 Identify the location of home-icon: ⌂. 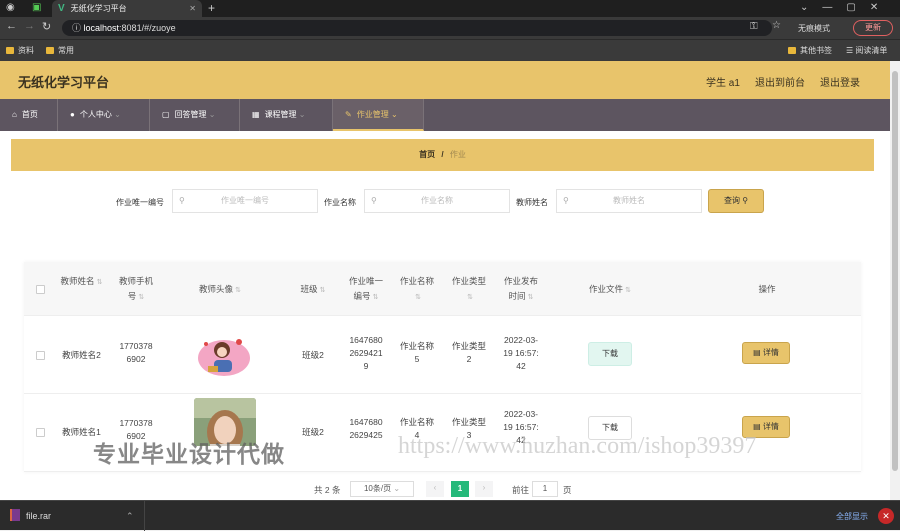
(14, 114).